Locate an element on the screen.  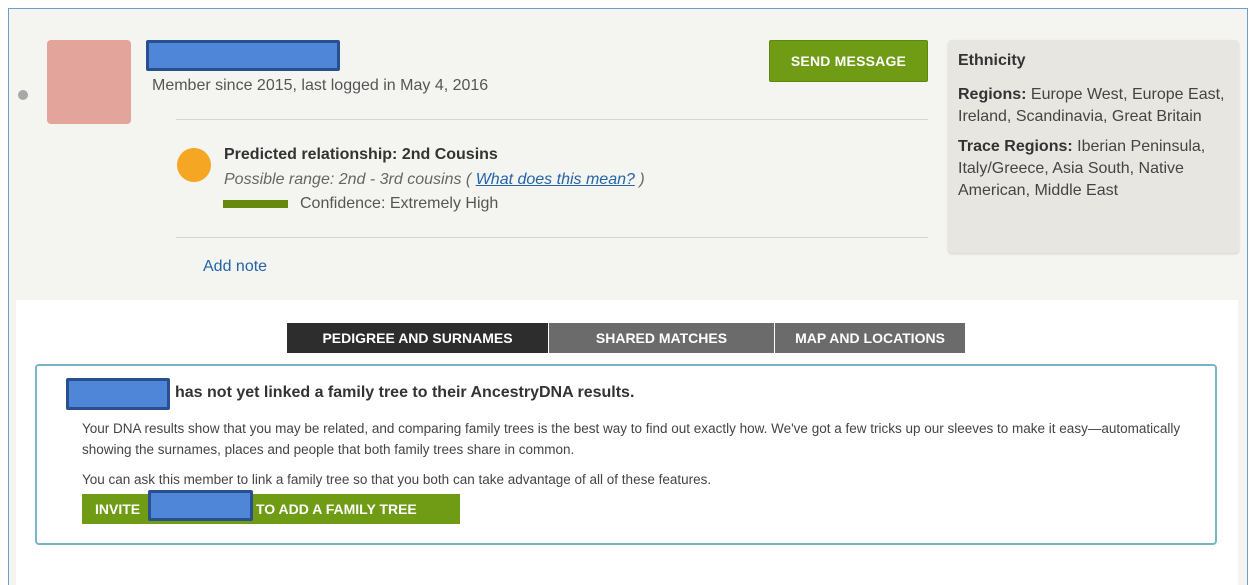
confidence-text: Confidence: Extremely High is located at coordinates (399, 203).